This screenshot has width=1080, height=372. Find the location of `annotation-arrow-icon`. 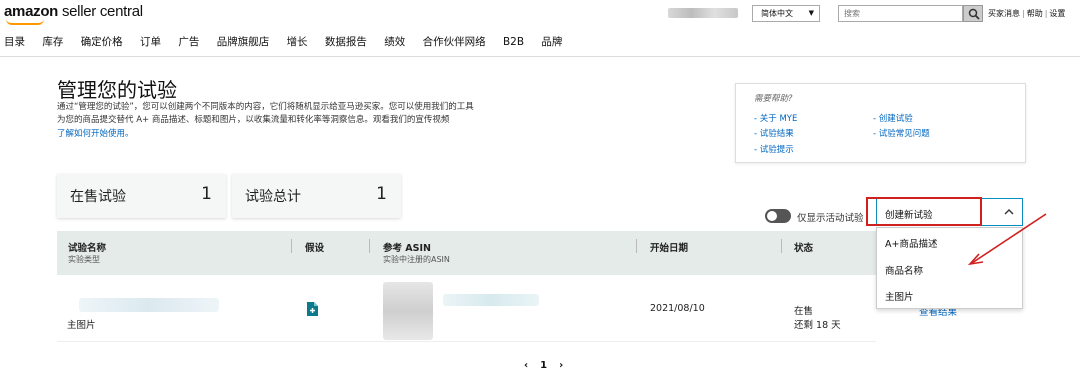

annotation-arrow-icon is located at coordinates (1007, 239).